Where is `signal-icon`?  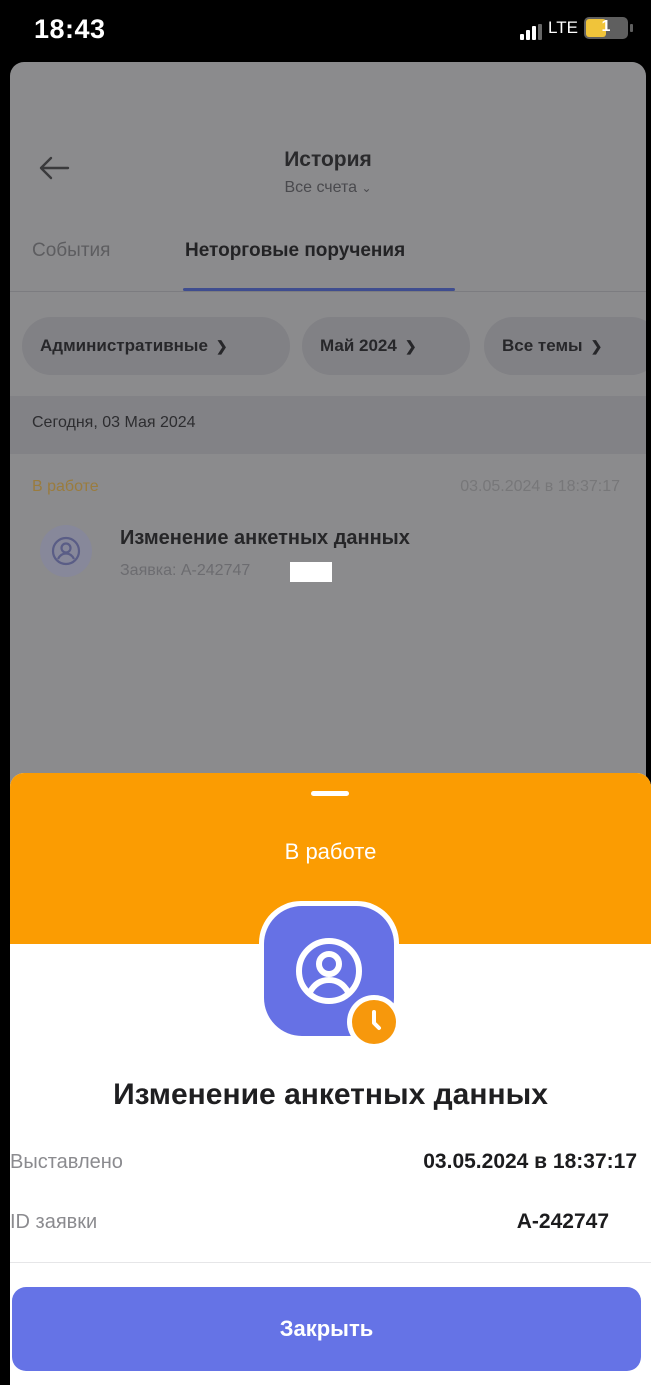
signal-icon is located at coordinates (531, 32).